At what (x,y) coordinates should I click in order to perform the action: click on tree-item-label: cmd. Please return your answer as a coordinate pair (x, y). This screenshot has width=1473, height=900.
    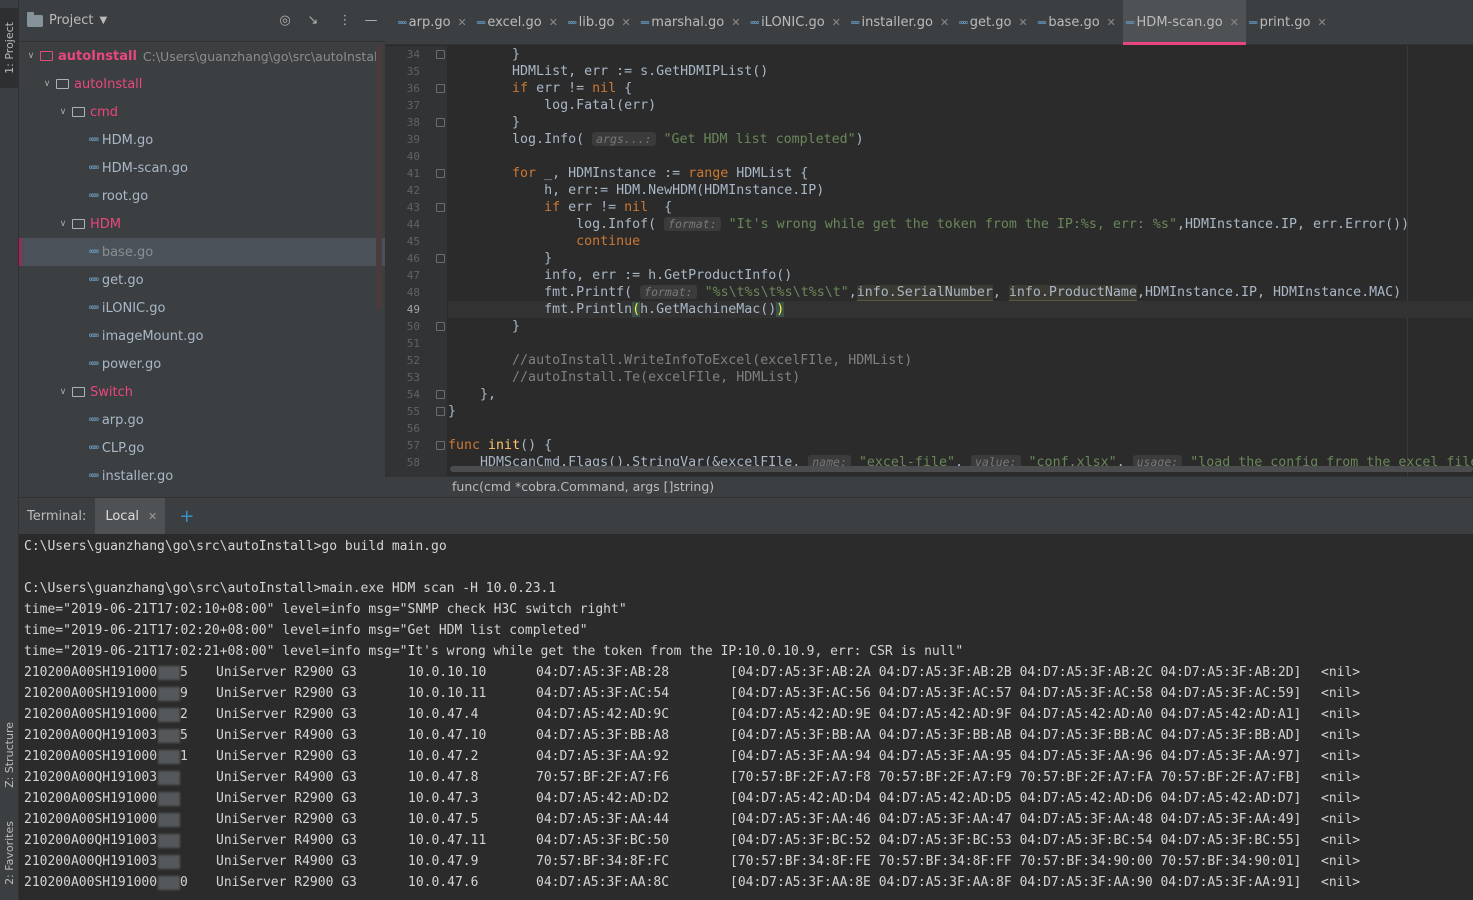
    Looking at the image, I should click on (104, 112).